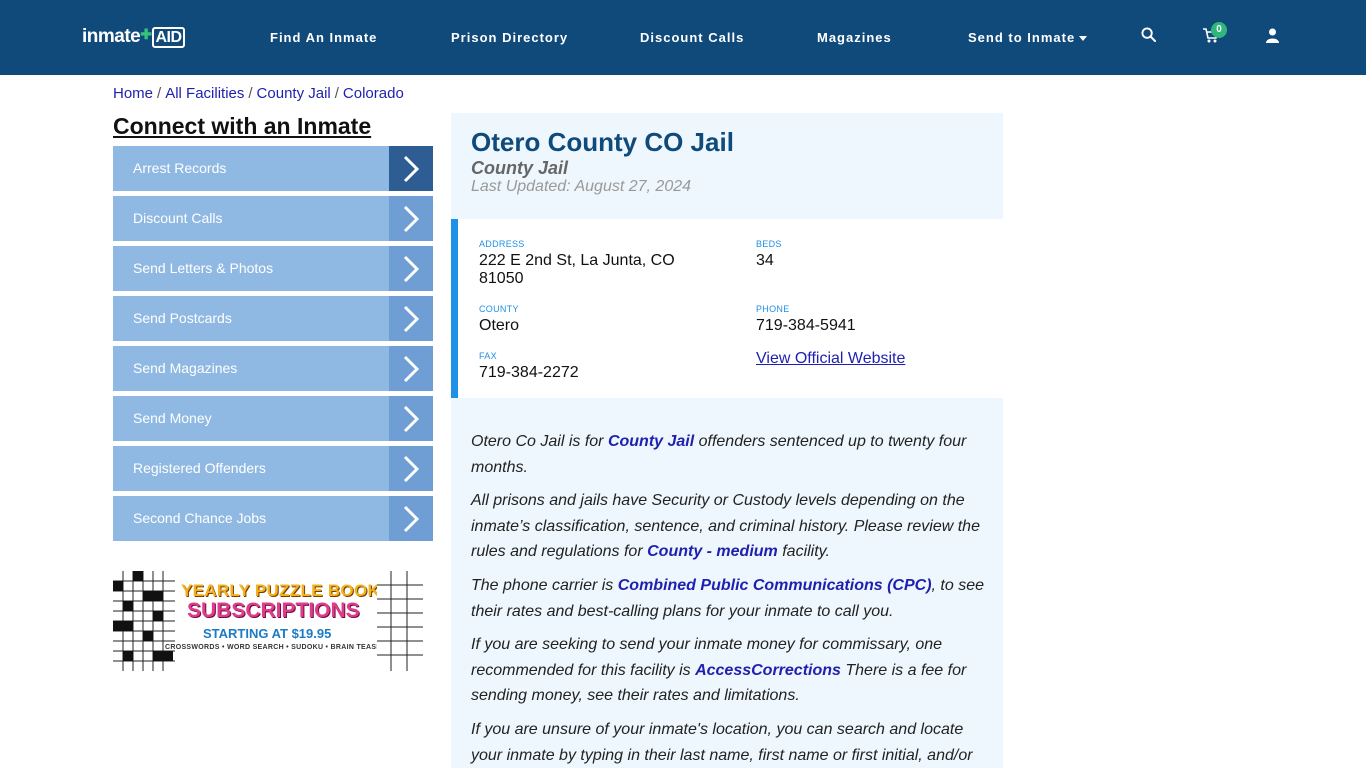  Describe the element at coordinates (400, 621) in the screenshot. I see `sudoku-grid-right-icon` at that location.